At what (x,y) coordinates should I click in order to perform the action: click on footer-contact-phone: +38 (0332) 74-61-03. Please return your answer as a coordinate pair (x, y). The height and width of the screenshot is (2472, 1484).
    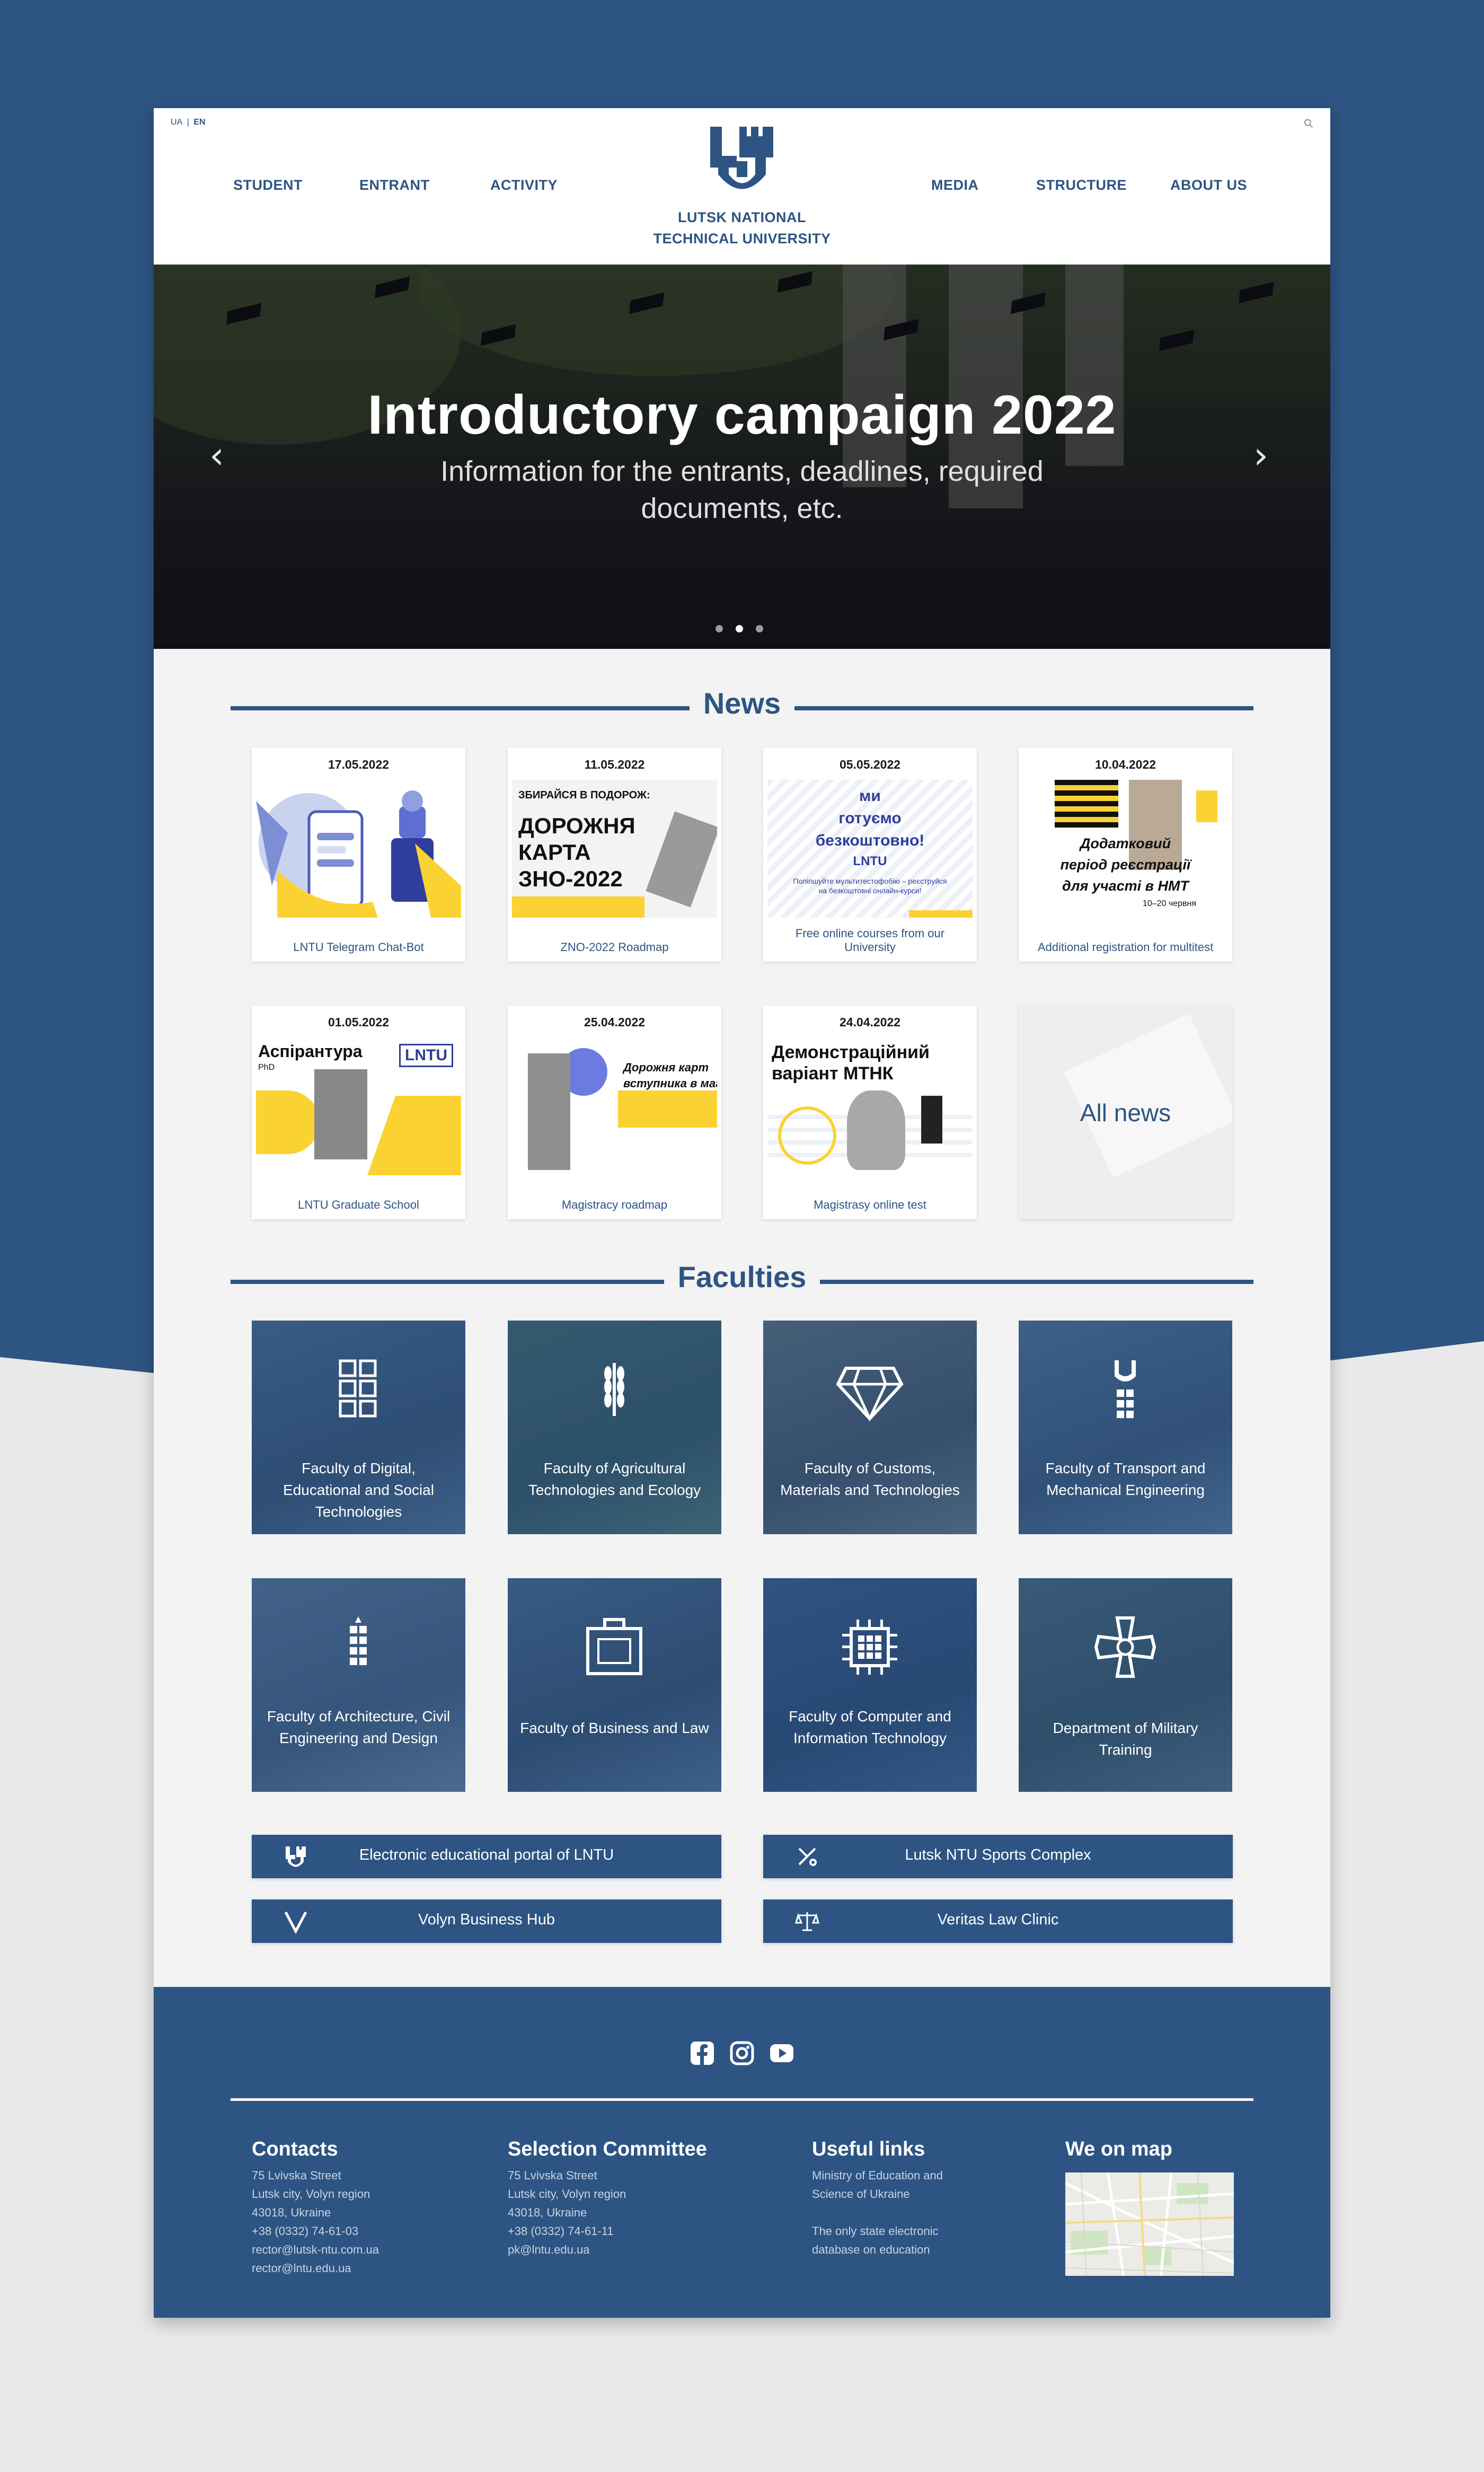
    Looking at the image, I should click on (315, 2231).